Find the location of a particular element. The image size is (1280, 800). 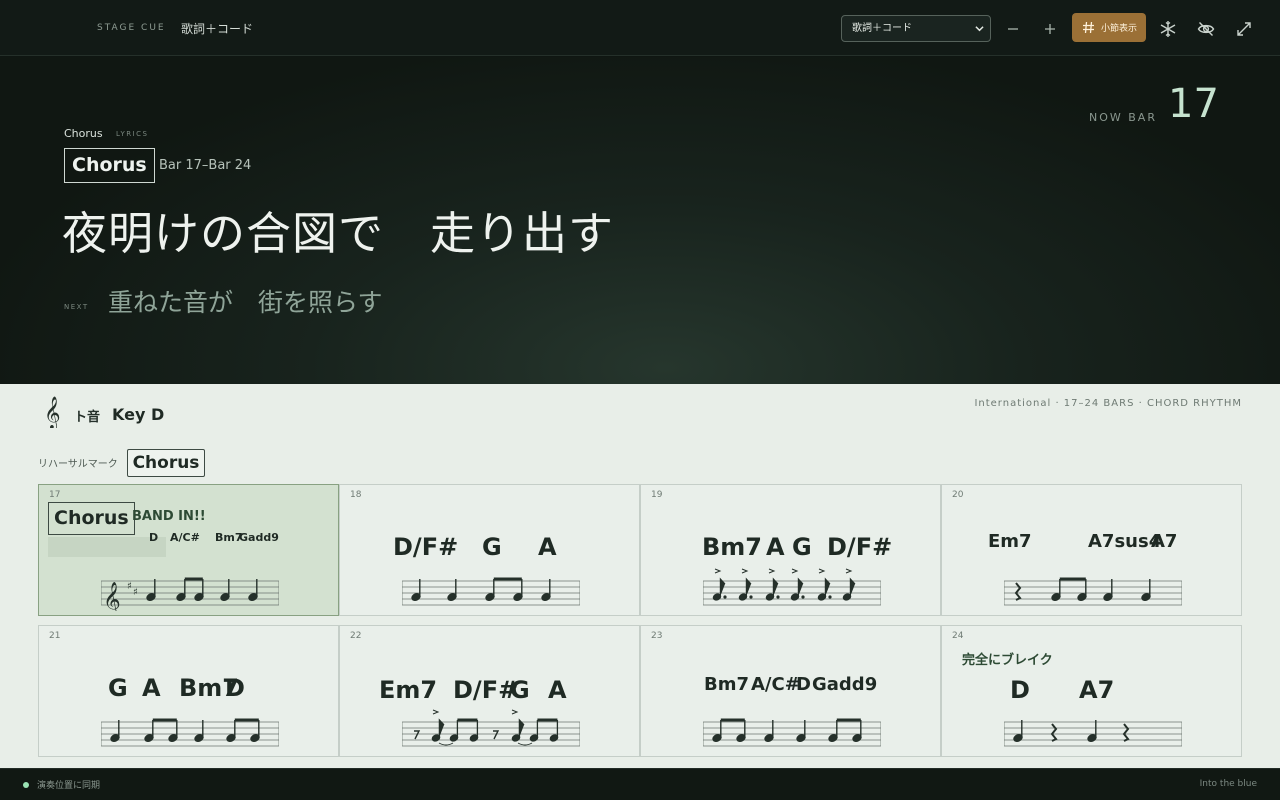

bar-22: 22 Em7 D/F# G A is located at coordinates (489, 691).